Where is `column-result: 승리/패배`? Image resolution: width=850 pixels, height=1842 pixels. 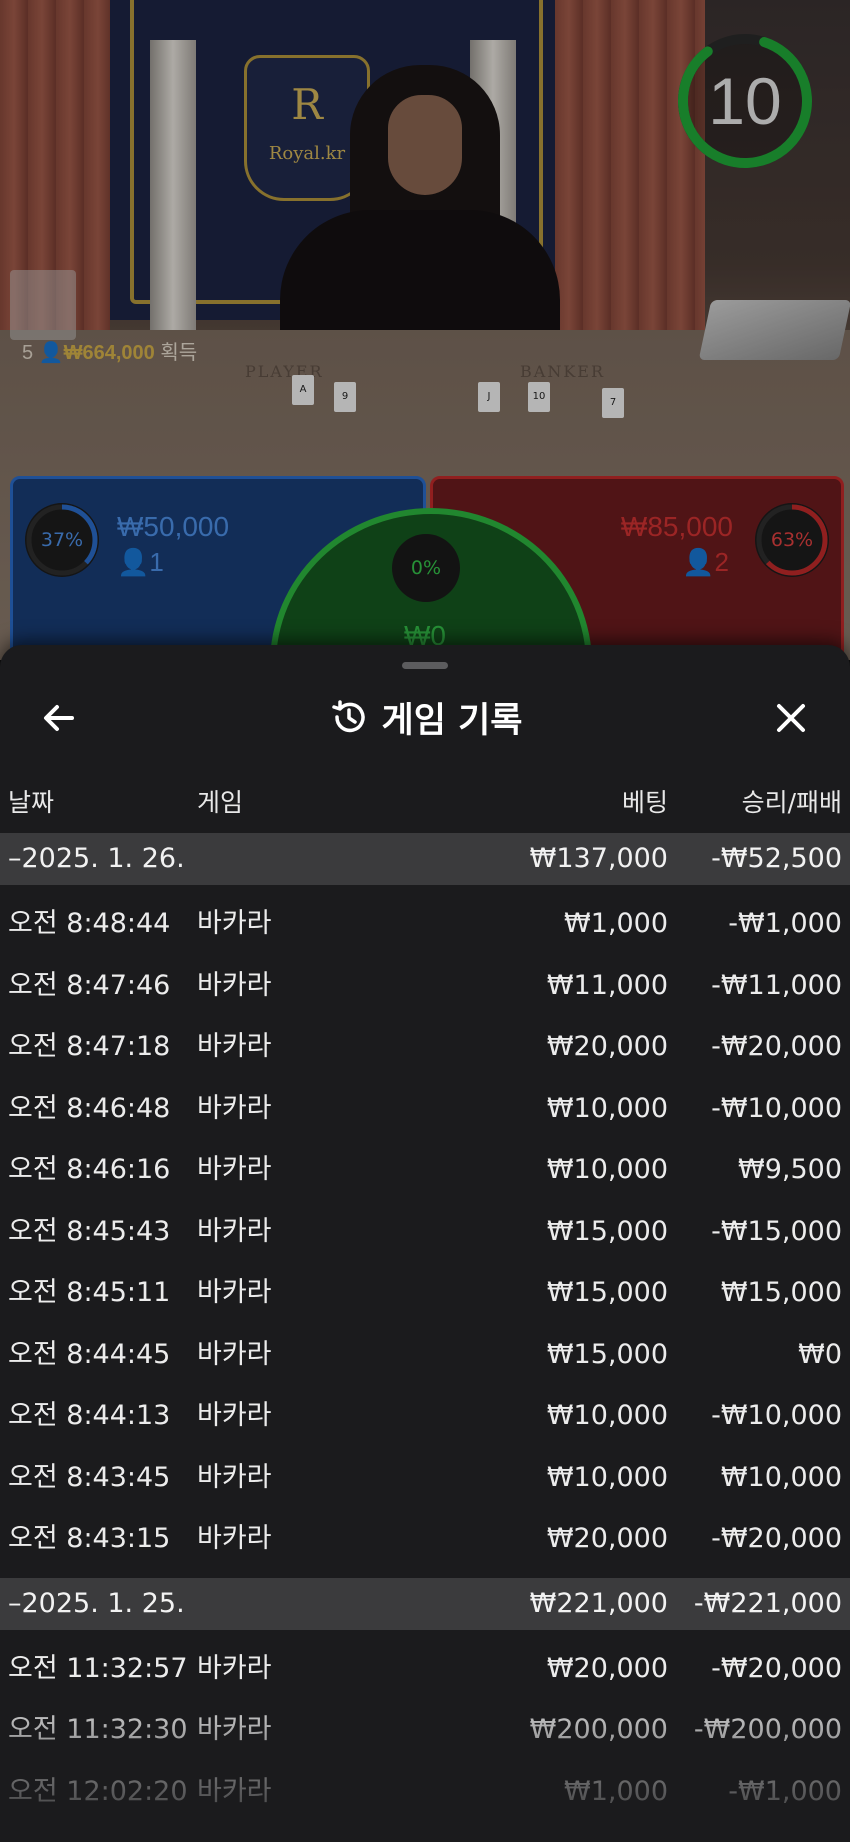 column-result: 승리/패배 is located at coordinates (791, 802).